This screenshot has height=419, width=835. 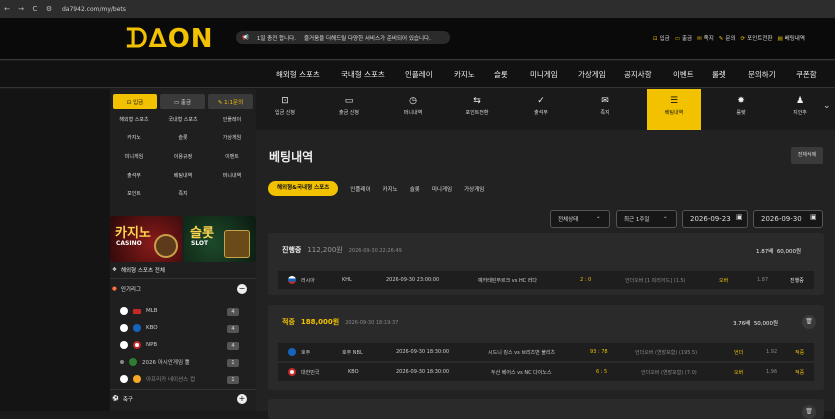 I want to click on slot-banner: 슬롯 SLOT, so click(x=220, y=239).